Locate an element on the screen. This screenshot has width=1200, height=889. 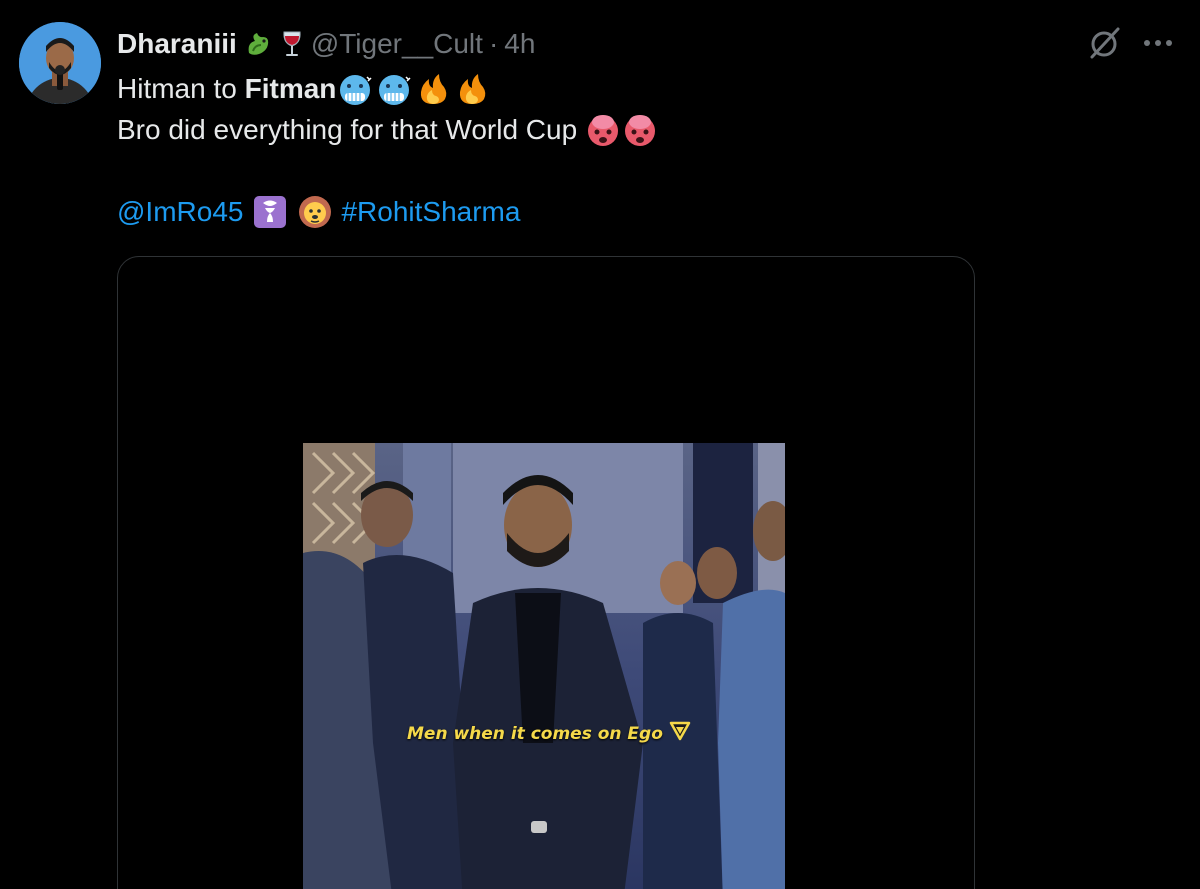
goat-sign-icon is located at coordinates (270, 212).